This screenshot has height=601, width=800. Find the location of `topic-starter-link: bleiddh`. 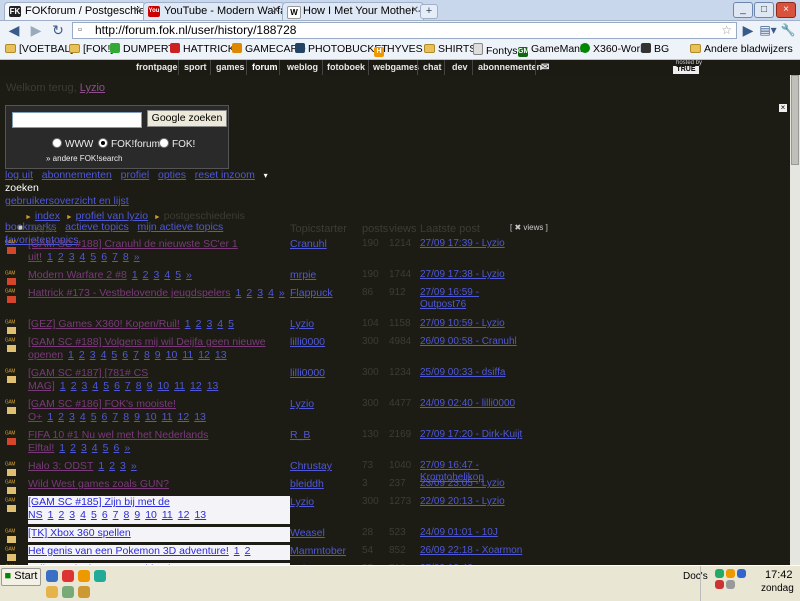

topic-starter-link: bleiddh is located at coordinates (307, 484).